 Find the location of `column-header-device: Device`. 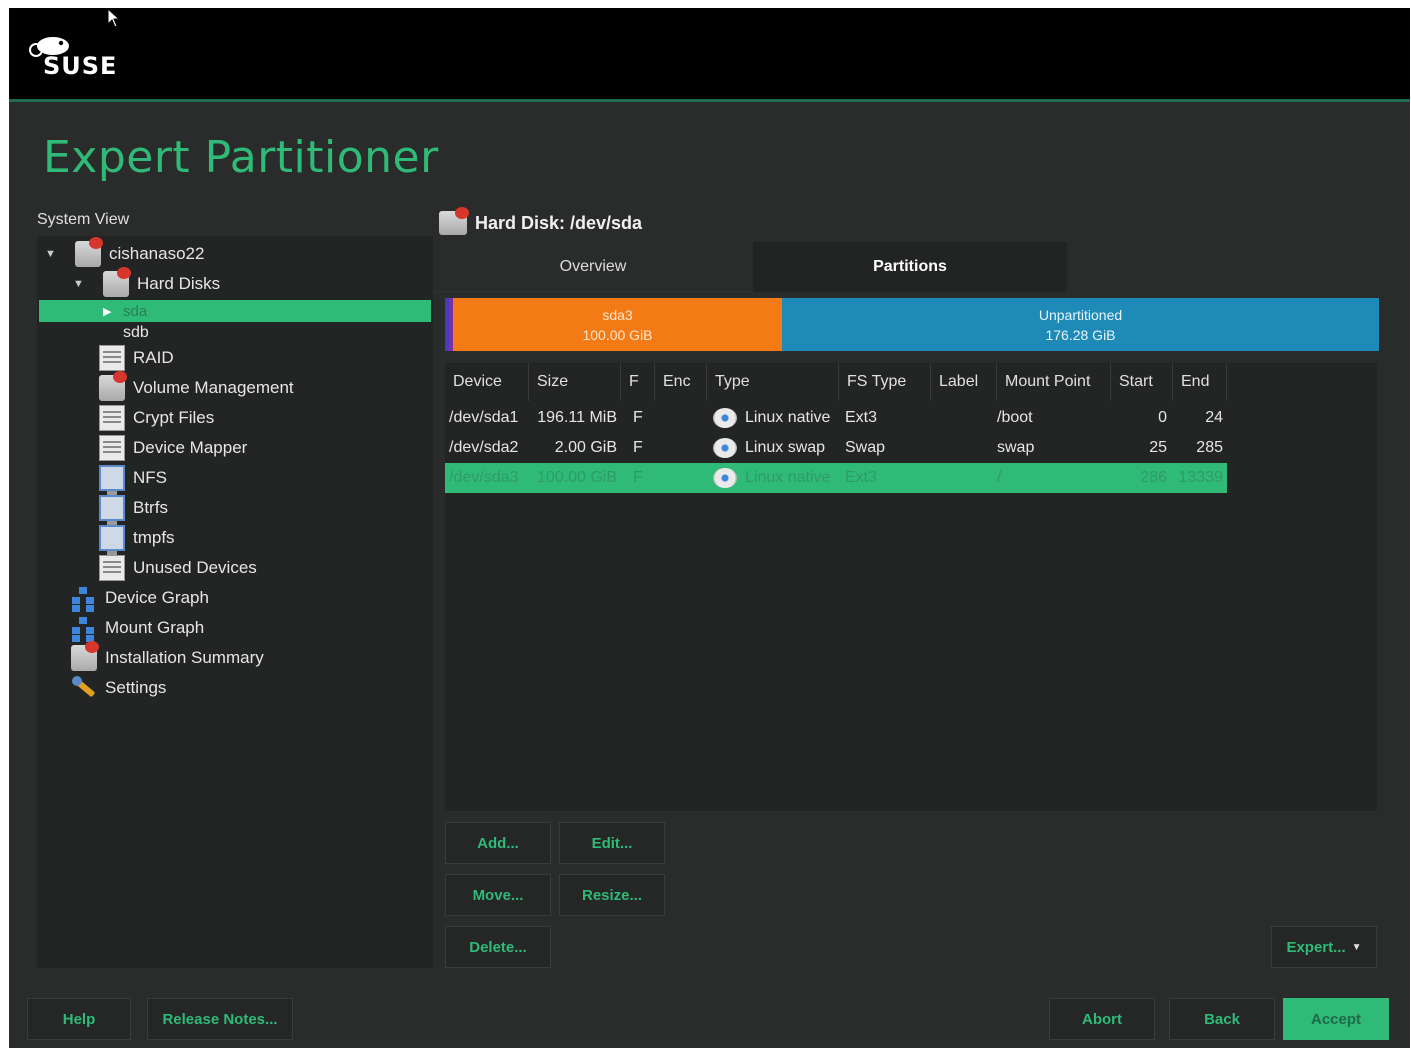

column-header-device: Device is located at coordinates (487, 382).